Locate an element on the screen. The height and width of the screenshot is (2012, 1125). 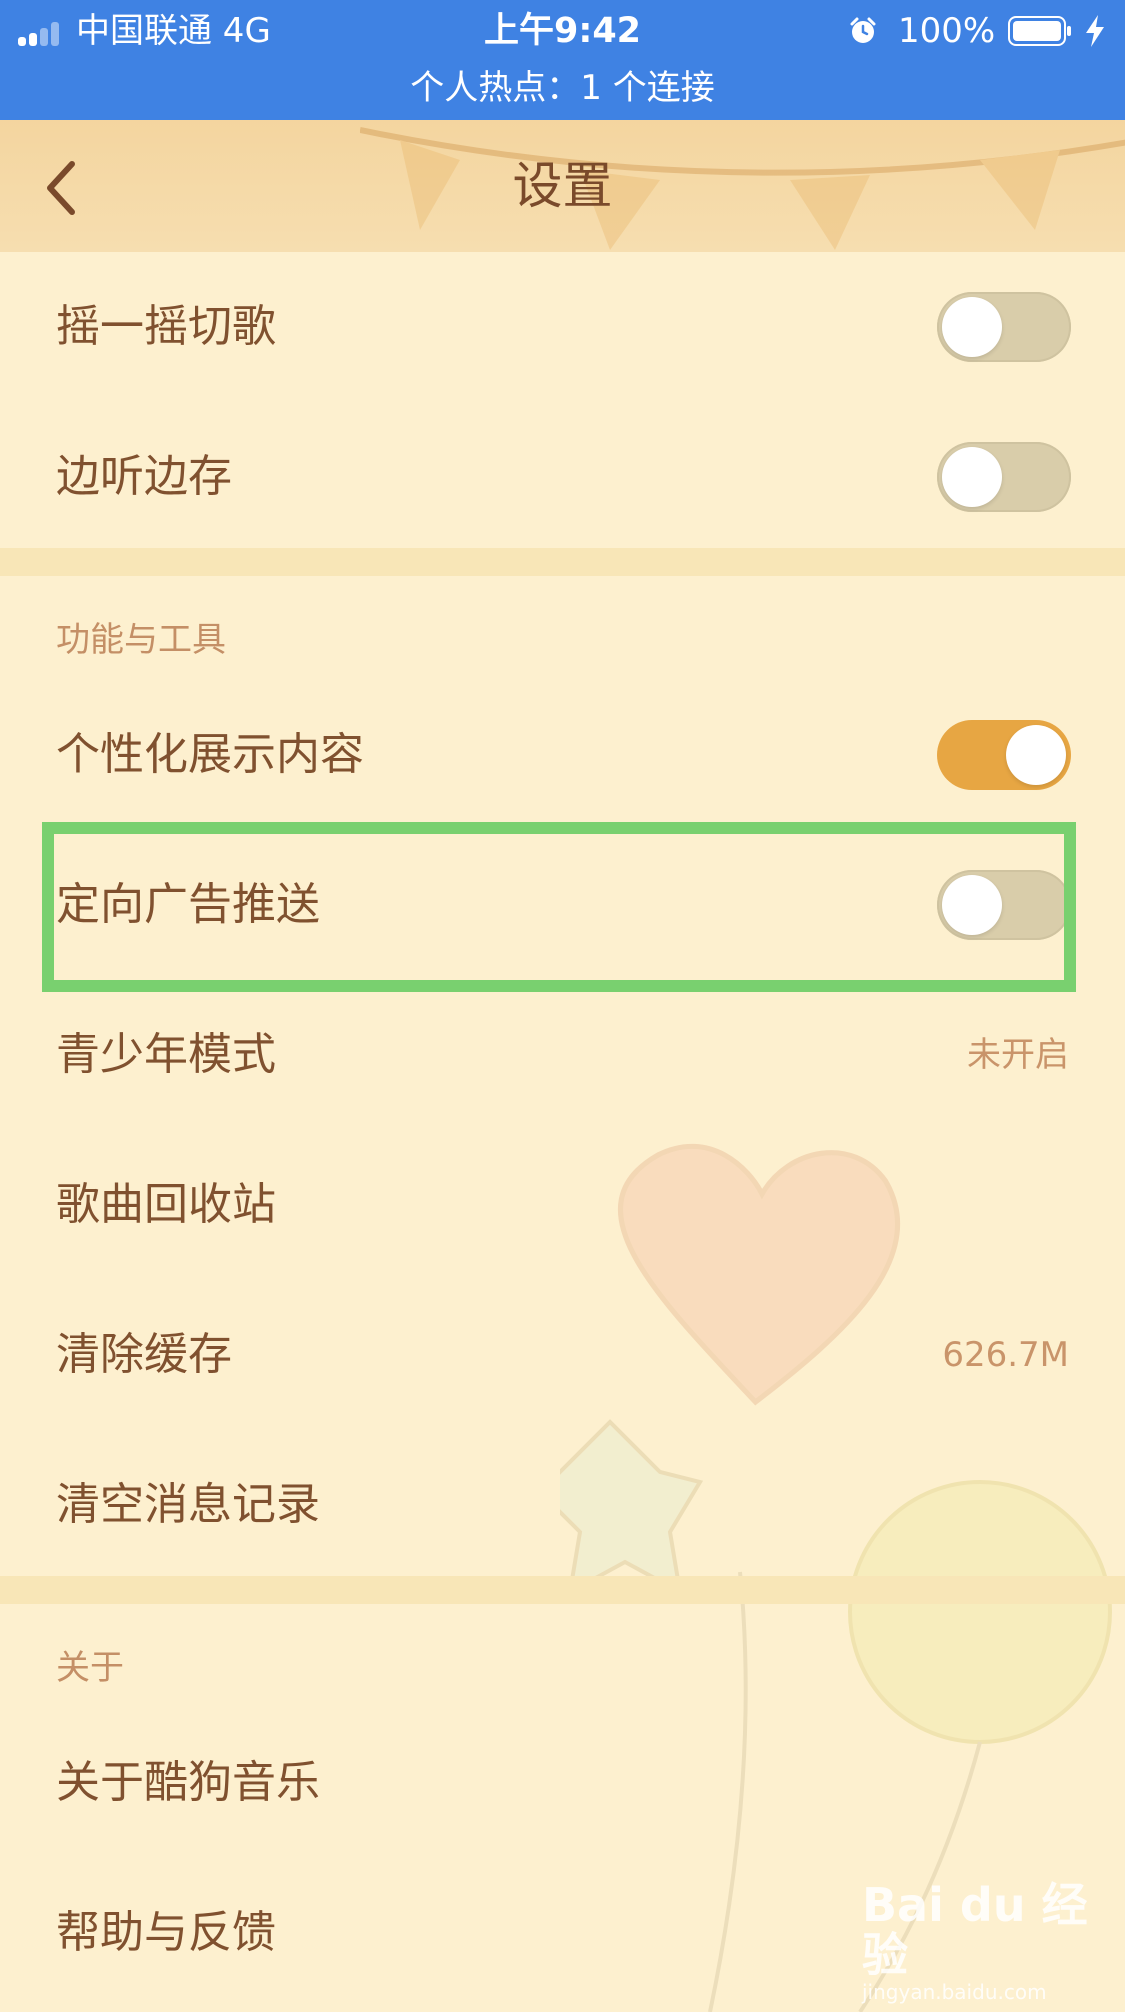
watermark-url: jingyan.baidu.com is located at coordinates (954, 1992).